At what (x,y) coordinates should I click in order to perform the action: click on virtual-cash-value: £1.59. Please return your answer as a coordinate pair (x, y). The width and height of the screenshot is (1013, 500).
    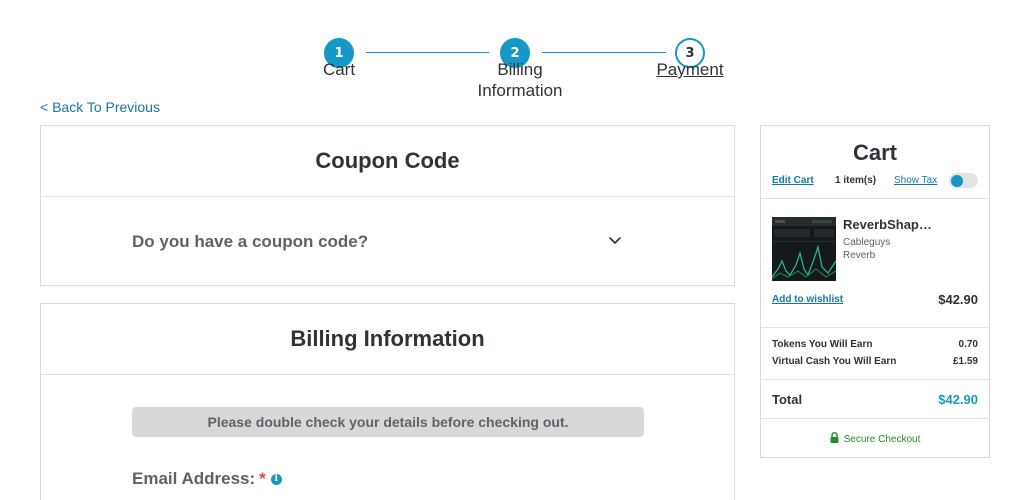
    Looking at the image, I should click on (965, 361).